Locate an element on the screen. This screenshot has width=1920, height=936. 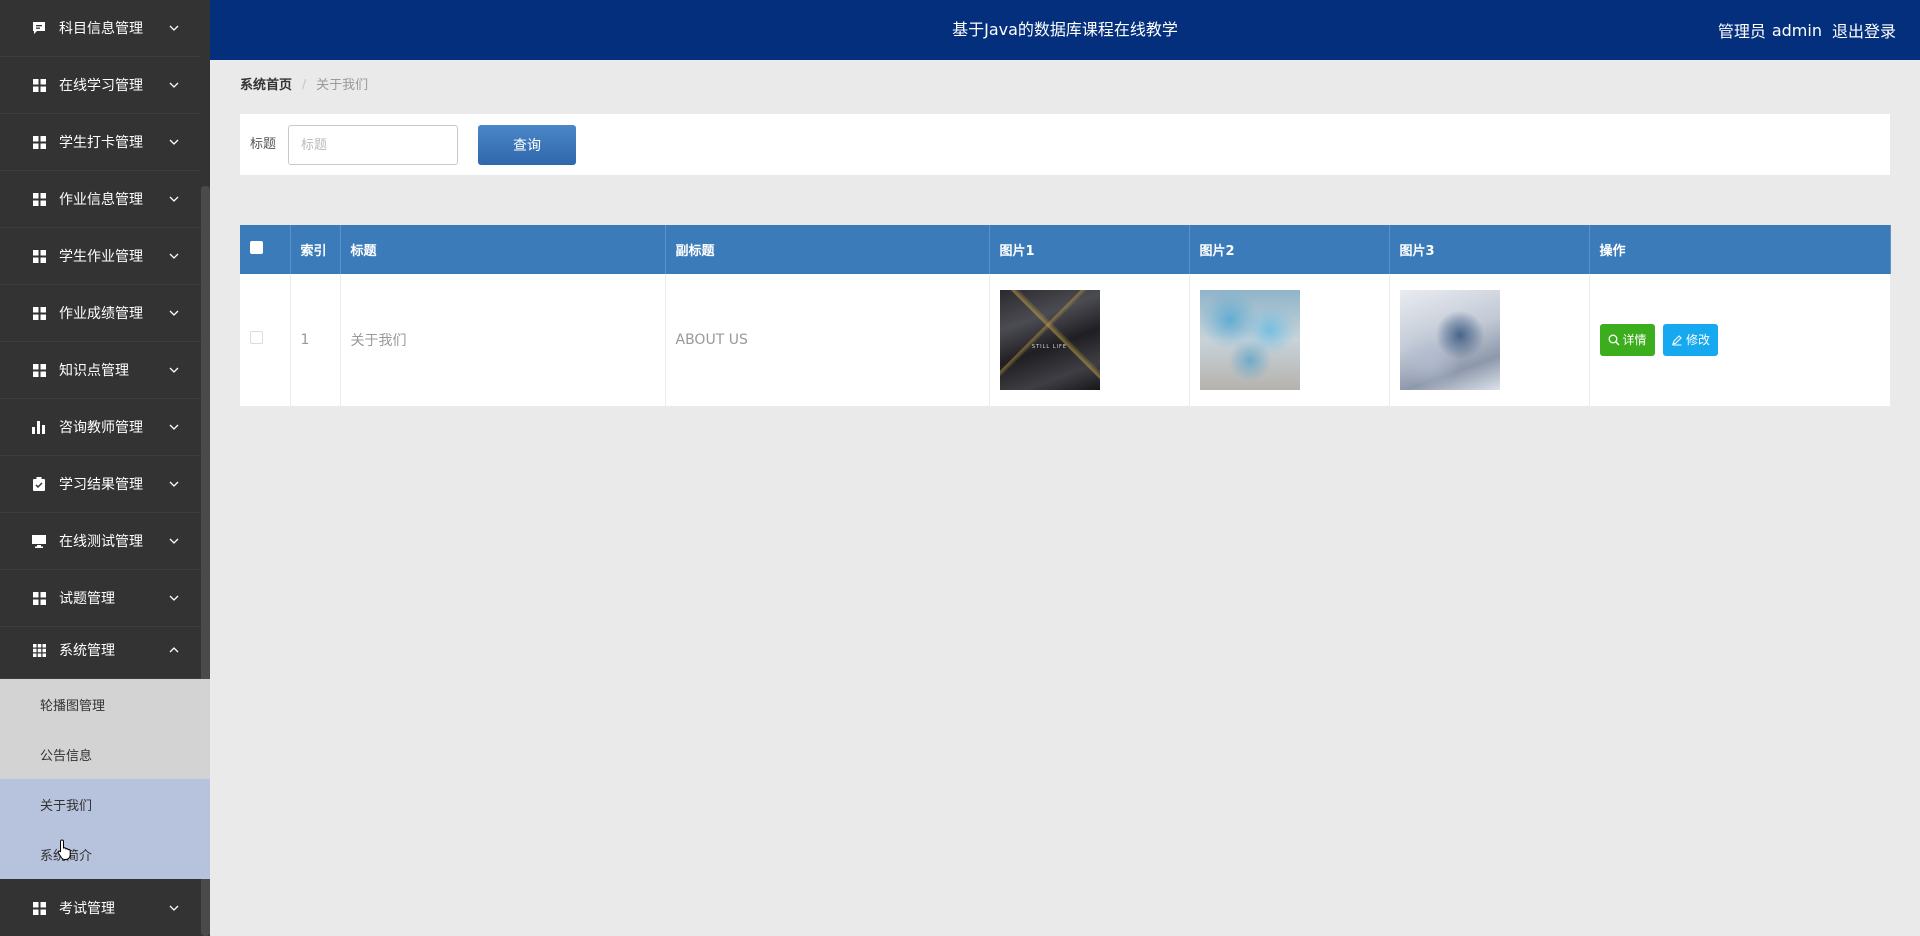
search-label: 标题 is located at coordinates (263, 144).